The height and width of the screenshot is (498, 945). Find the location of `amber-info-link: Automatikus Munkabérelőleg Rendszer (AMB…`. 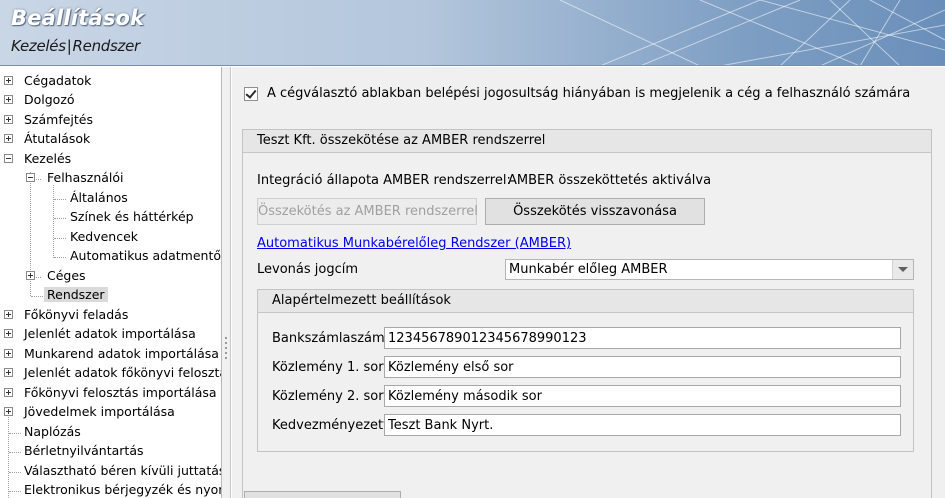

amber-info-link: Automatikus Munkabérelőleg Rendszer (AMB… is located at coordinates (414, 243).